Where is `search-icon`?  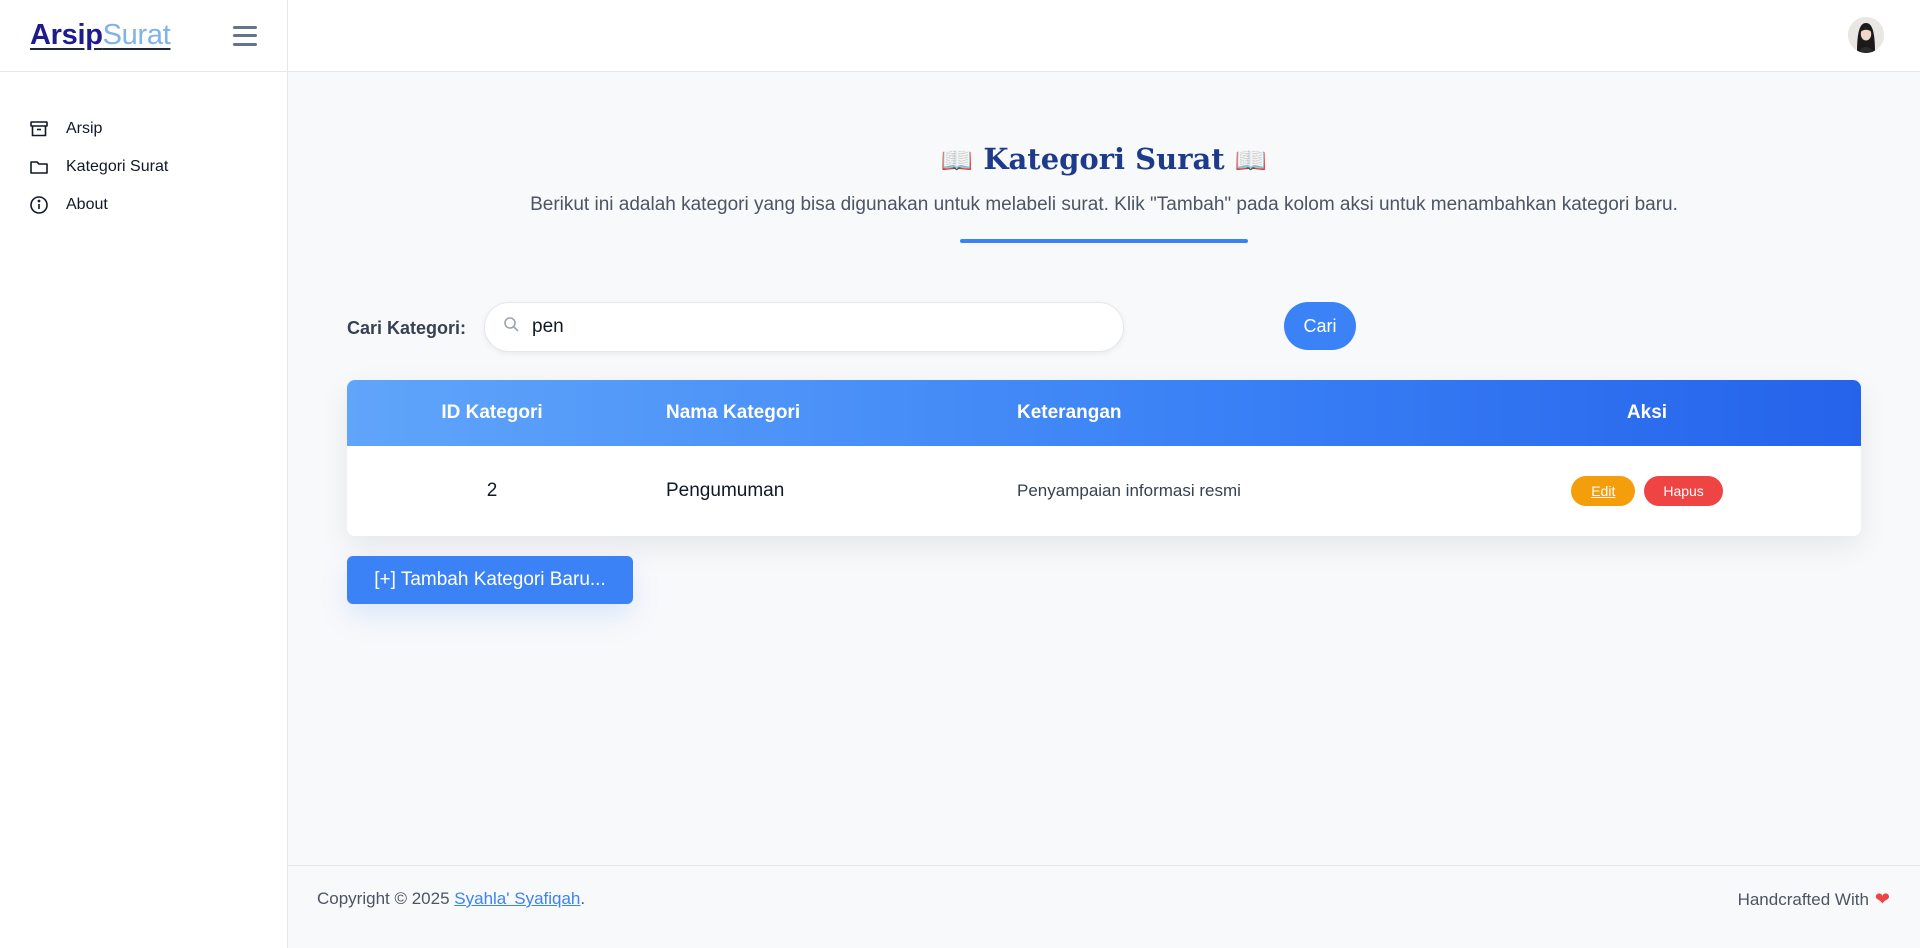 search-icon is located at coordinates (511, 327).